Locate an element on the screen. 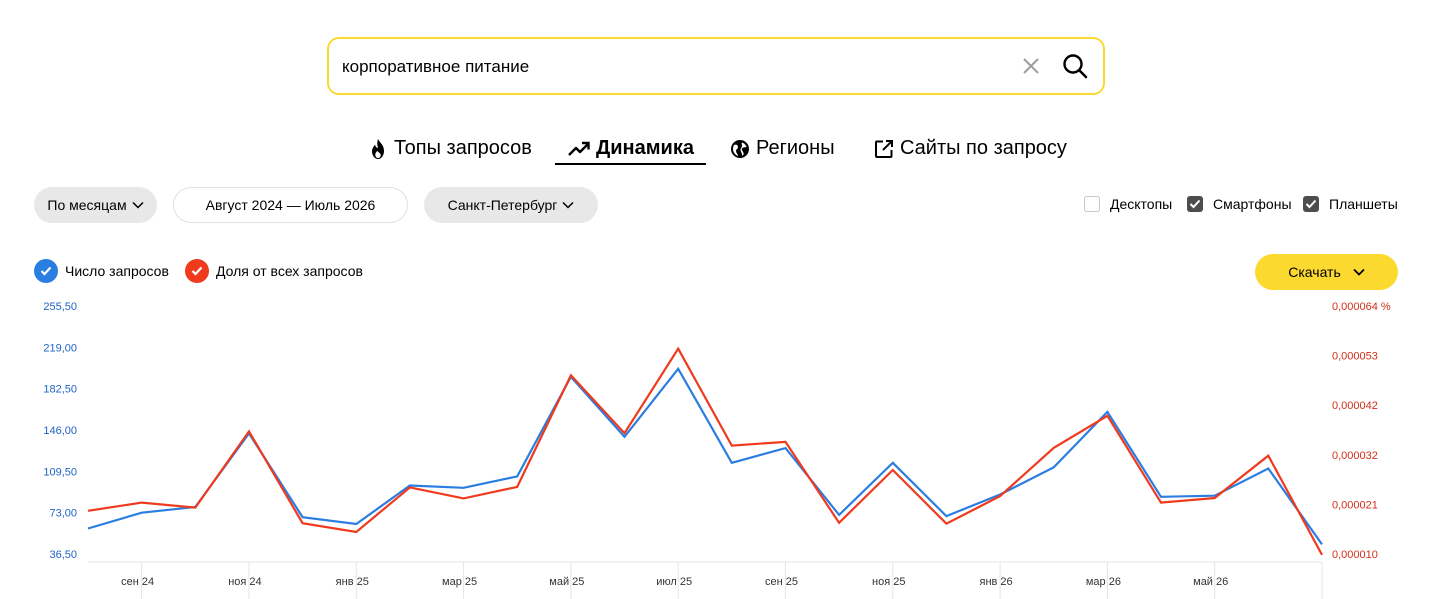 Image resolution: width=1450 pixels, height=599 pixels. search-icon is located at coordinates (1075, 66).